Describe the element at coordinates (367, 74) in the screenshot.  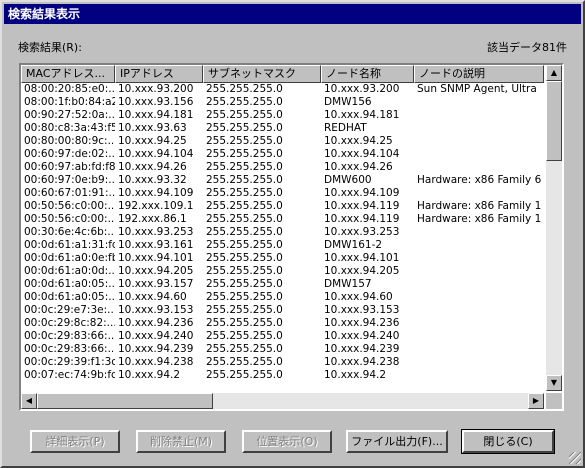
I see `column-header-node-name: ノード名称` at that location.